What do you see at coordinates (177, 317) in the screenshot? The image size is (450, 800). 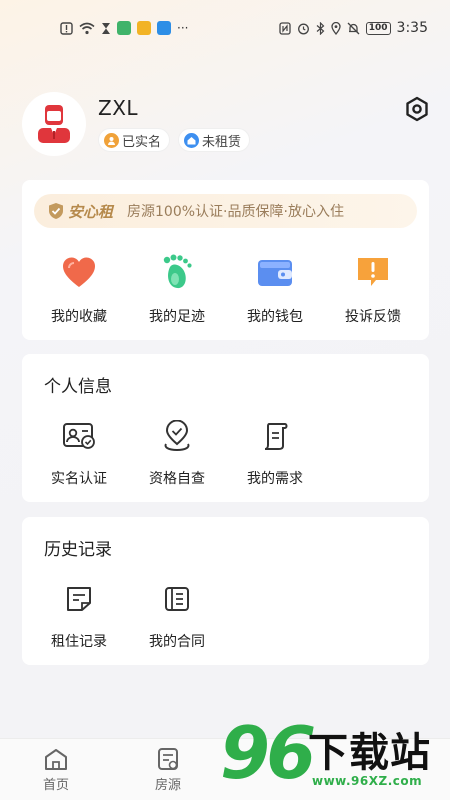 I see `quick-label-footprint: 我的足迹` at bounding box center [177, 317].